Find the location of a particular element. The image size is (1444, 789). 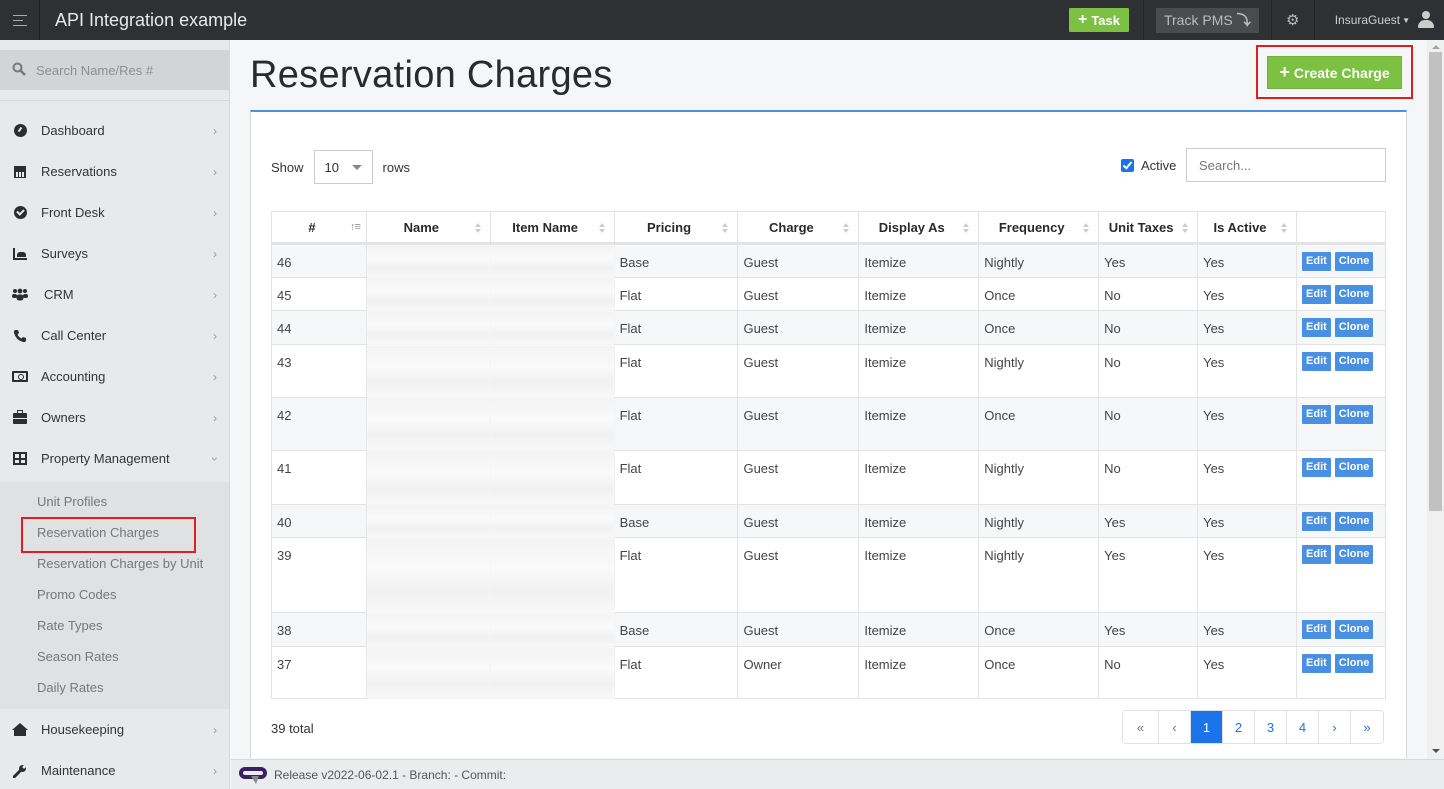

sidebar-subitem-season-rates: Season Rates is located at coordinates (114, 656).